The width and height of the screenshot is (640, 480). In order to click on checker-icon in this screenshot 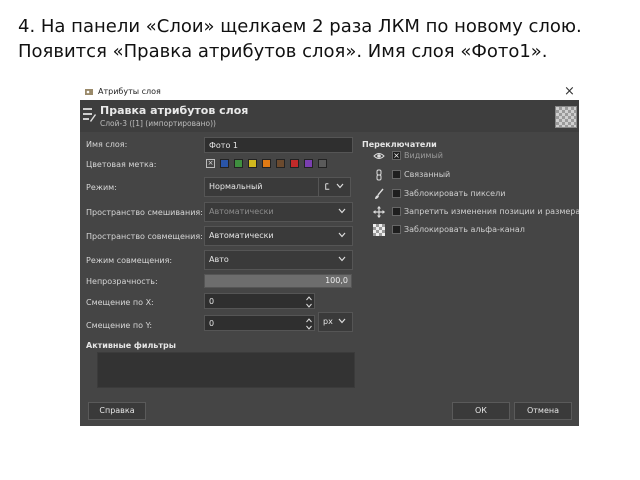, I will do `click(379, 230)`.